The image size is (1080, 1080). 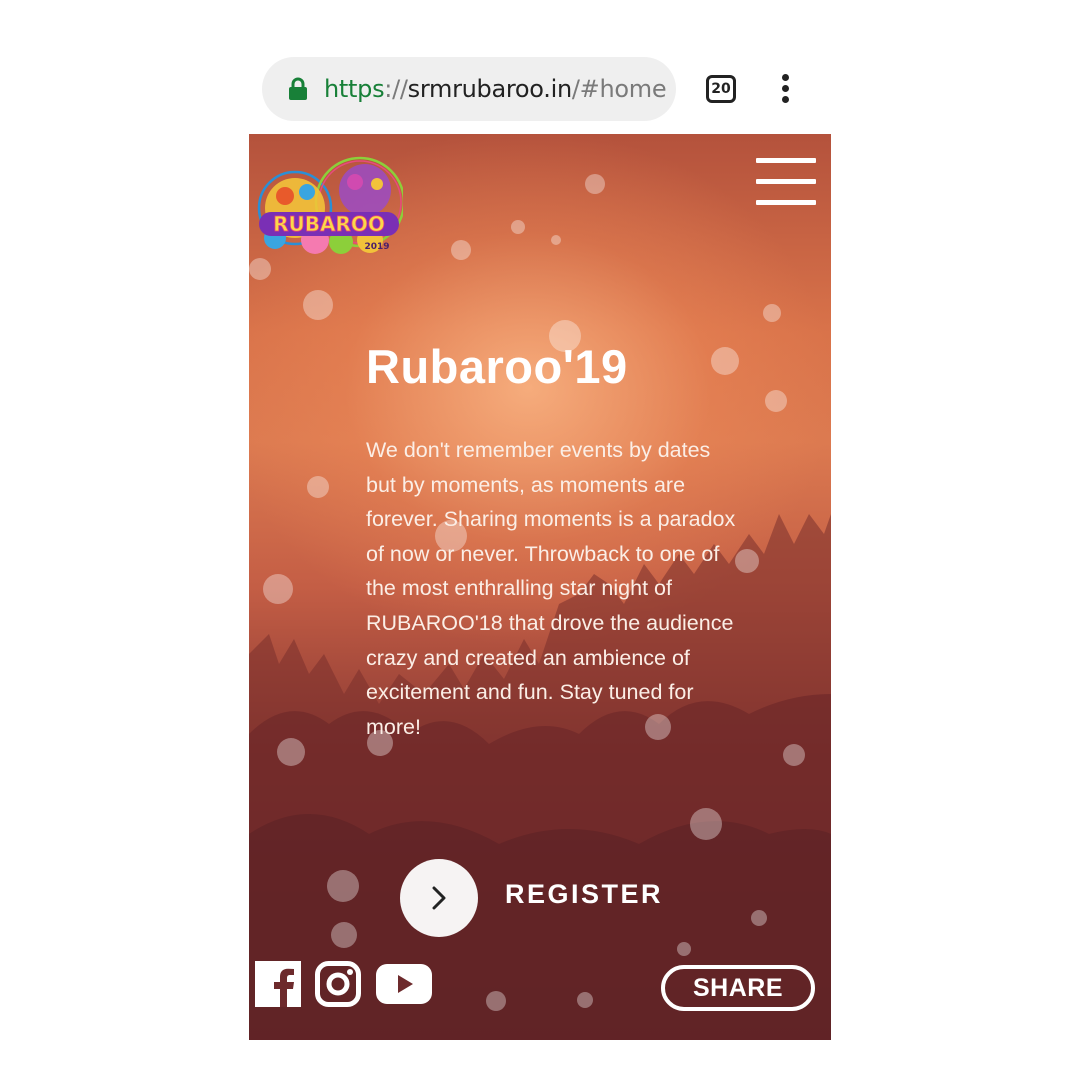 What do you see at coordinates (619, 89) in the screenshot?
I see `url-hash: /#home` at bounding box center [619, 89].